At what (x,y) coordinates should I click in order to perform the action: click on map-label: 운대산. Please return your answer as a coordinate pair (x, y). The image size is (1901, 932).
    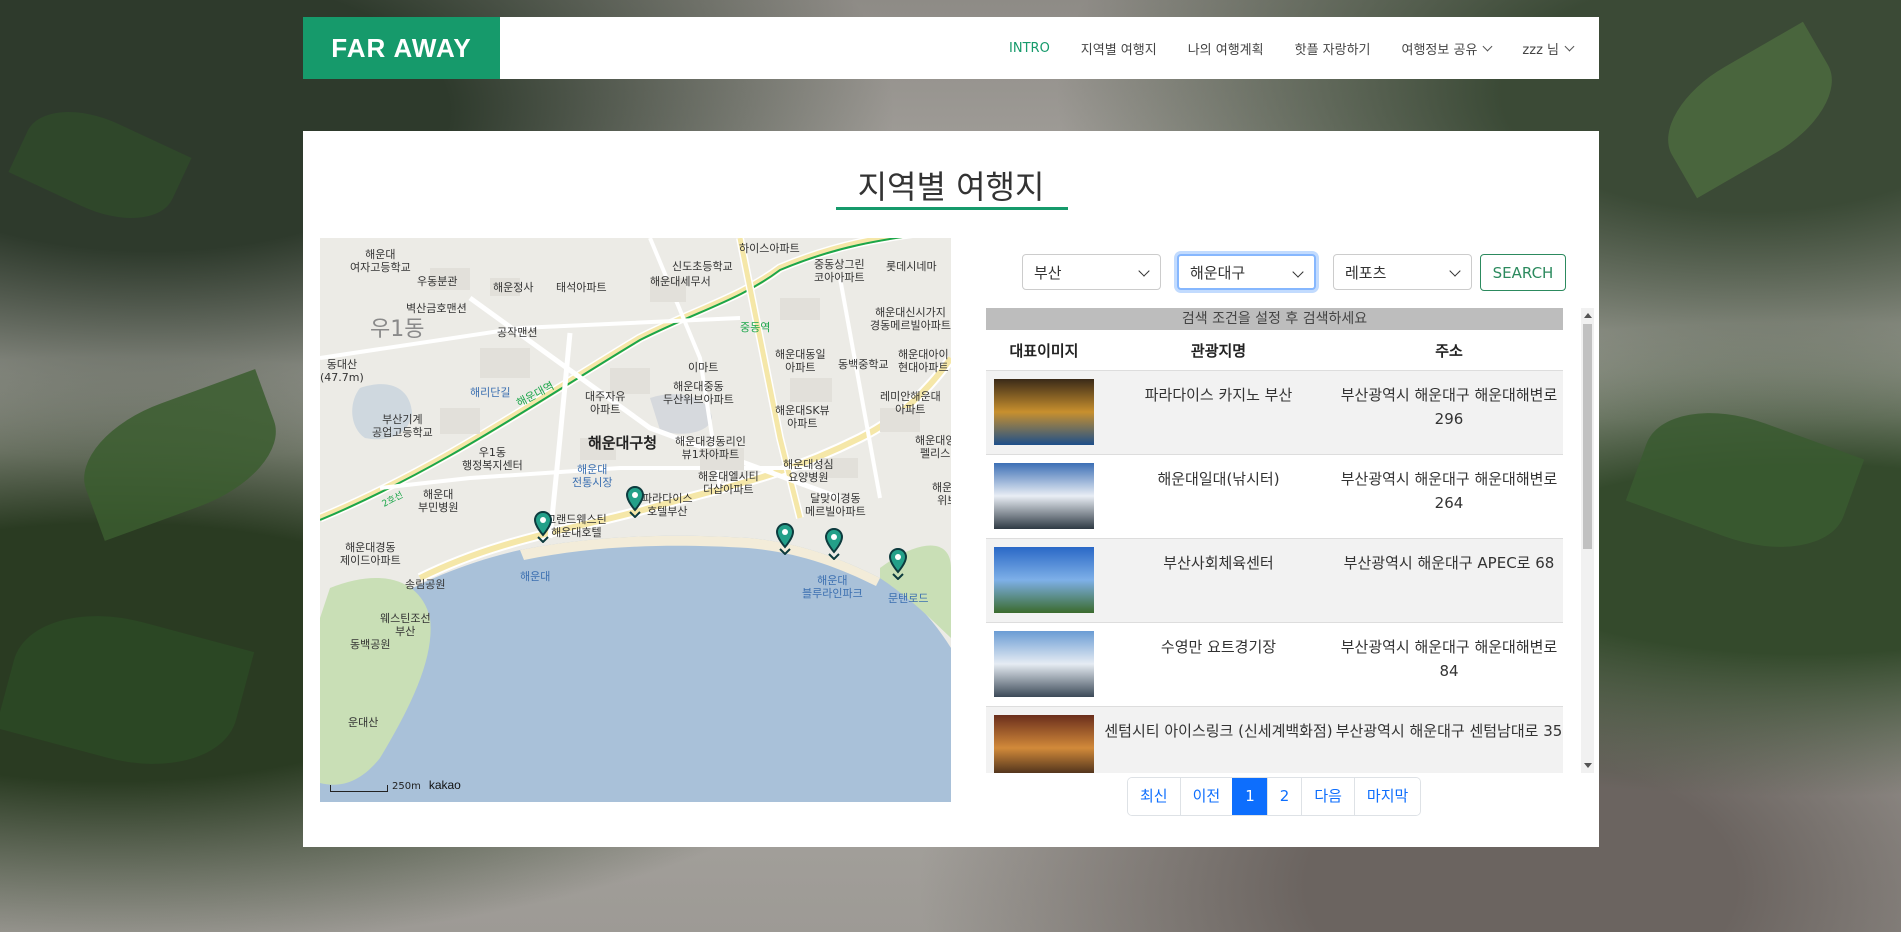
    Looking at the image, I should click on (363, 722).